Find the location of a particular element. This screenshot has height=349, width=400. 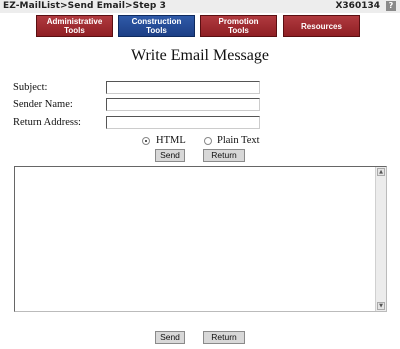

top-bar: EZ-MailList>Send Email>Step 3 X360134 ? is located at coordinates (200, 6).